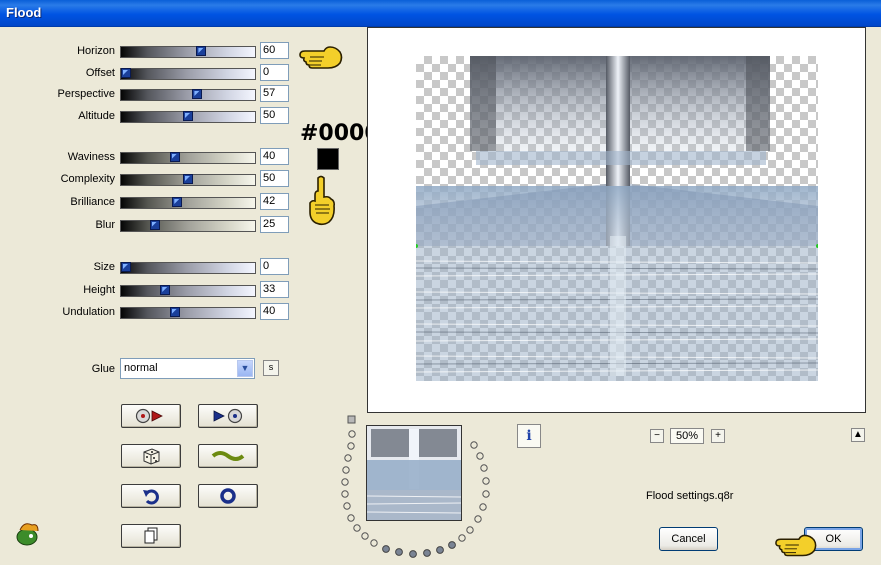 Image resolution: width=881 pixels, height=565 pixels. What do you see at coordinates (126, 267) in the screenshot?
I see `slider-thumb-size` at bounding box center [126, 267].